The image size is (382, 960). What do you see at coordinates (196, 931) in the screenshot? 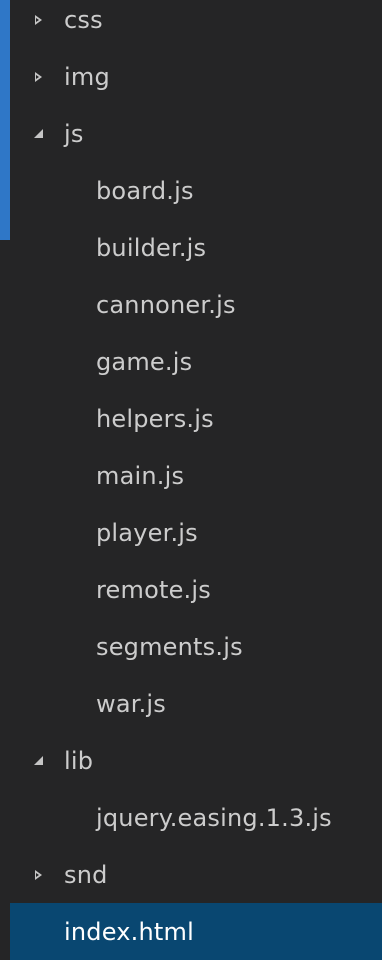
I see `tree-item-index-html: index.html` at bounding box center [196, 931].